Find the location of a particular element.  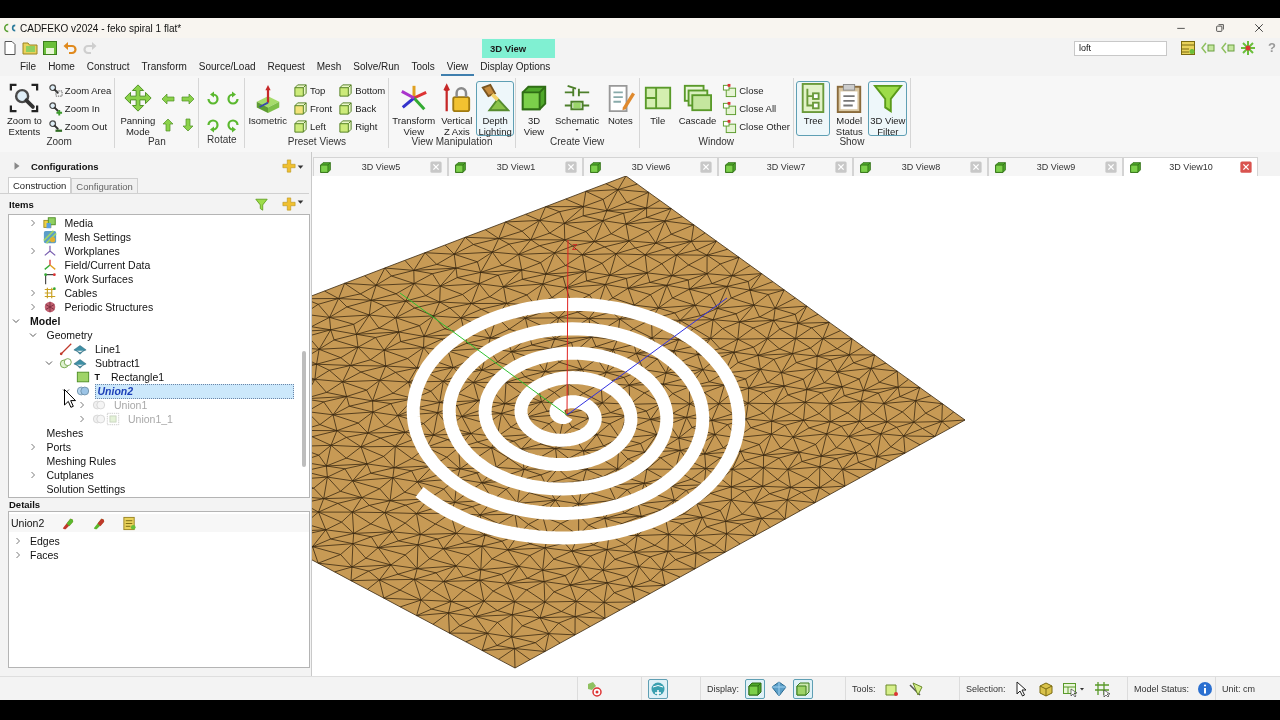

ribbon-button: Close All is located at coordinates (756, 108).